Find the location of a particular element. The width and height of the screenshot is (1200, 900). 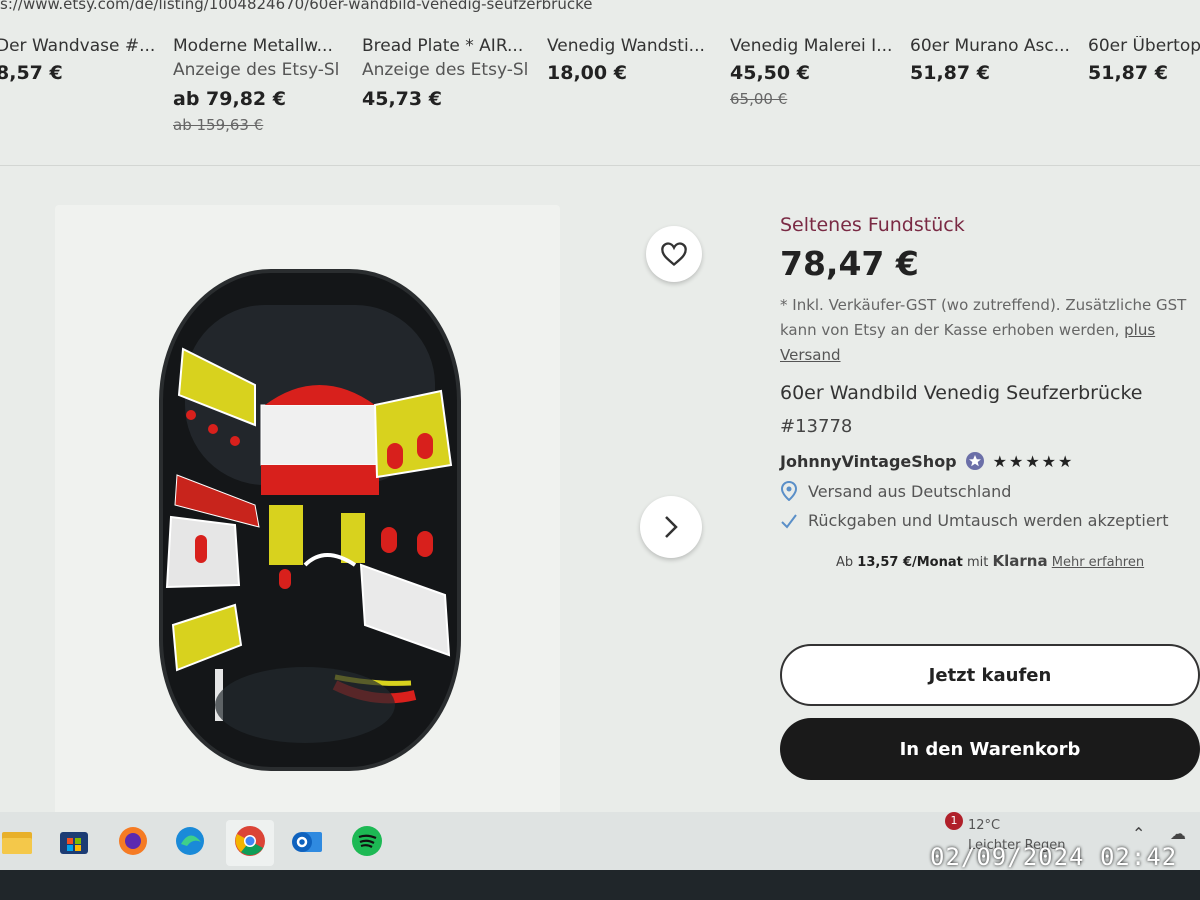

shop-name-link: JohnnyVintageShop is located at coordinates (868, 461).